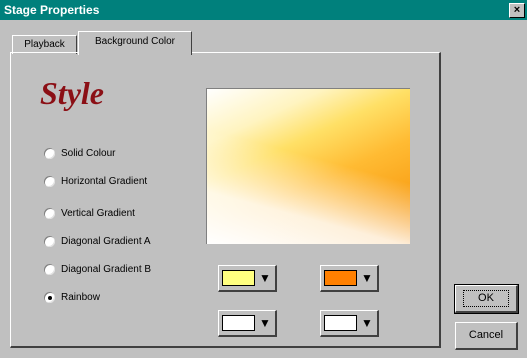  I want to click on ok-label: OK, so click(486, 298).